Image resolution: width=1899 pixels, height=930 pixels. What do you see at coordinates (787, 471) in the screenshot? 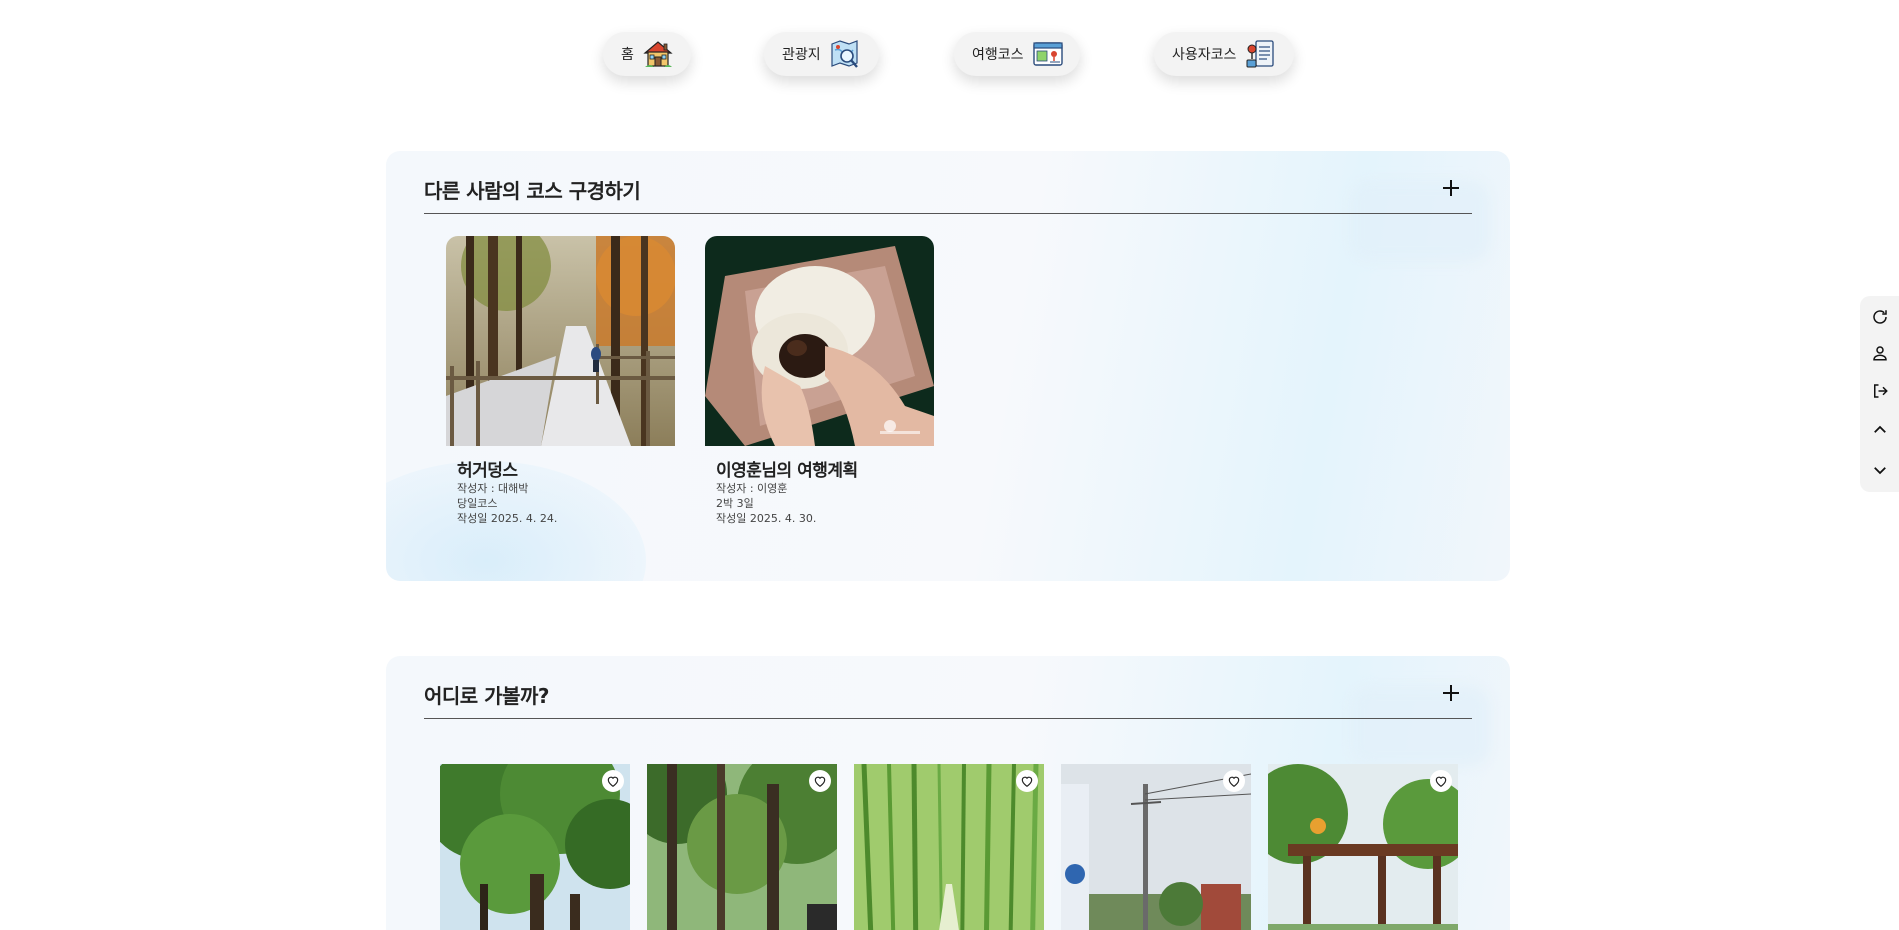
I see `course-name: 이영훈님의 여행계획` at bounding box center [787, 471].